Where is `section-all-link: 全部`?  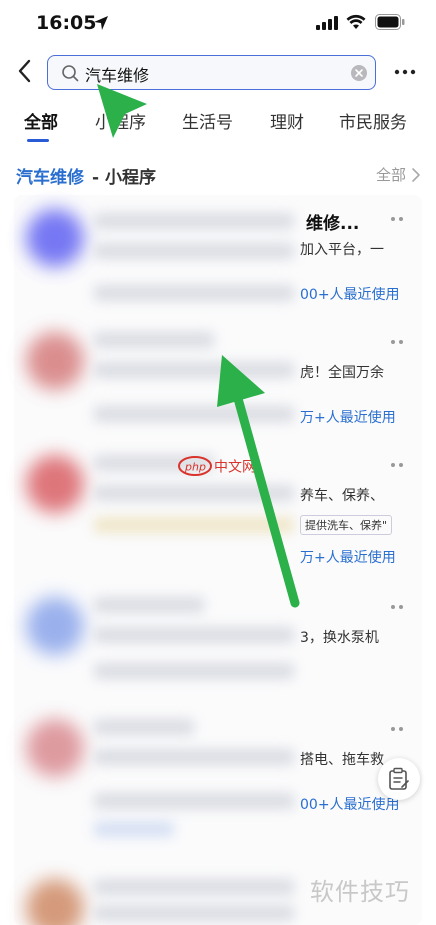 section-all-link: 全部 is located at coordinates (391, 174).